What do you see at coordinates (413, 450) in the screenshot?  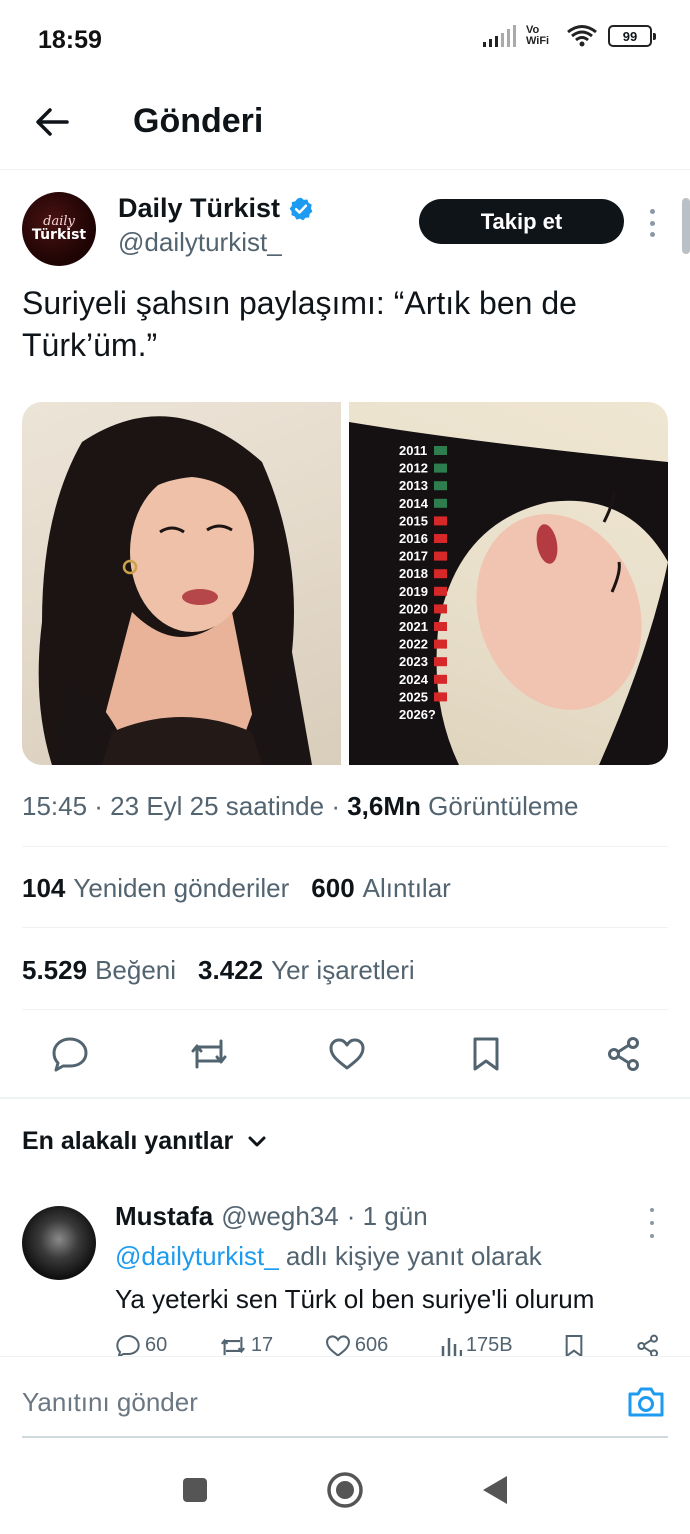 I see `year-label: 2011` at bounding box center [413, 450].